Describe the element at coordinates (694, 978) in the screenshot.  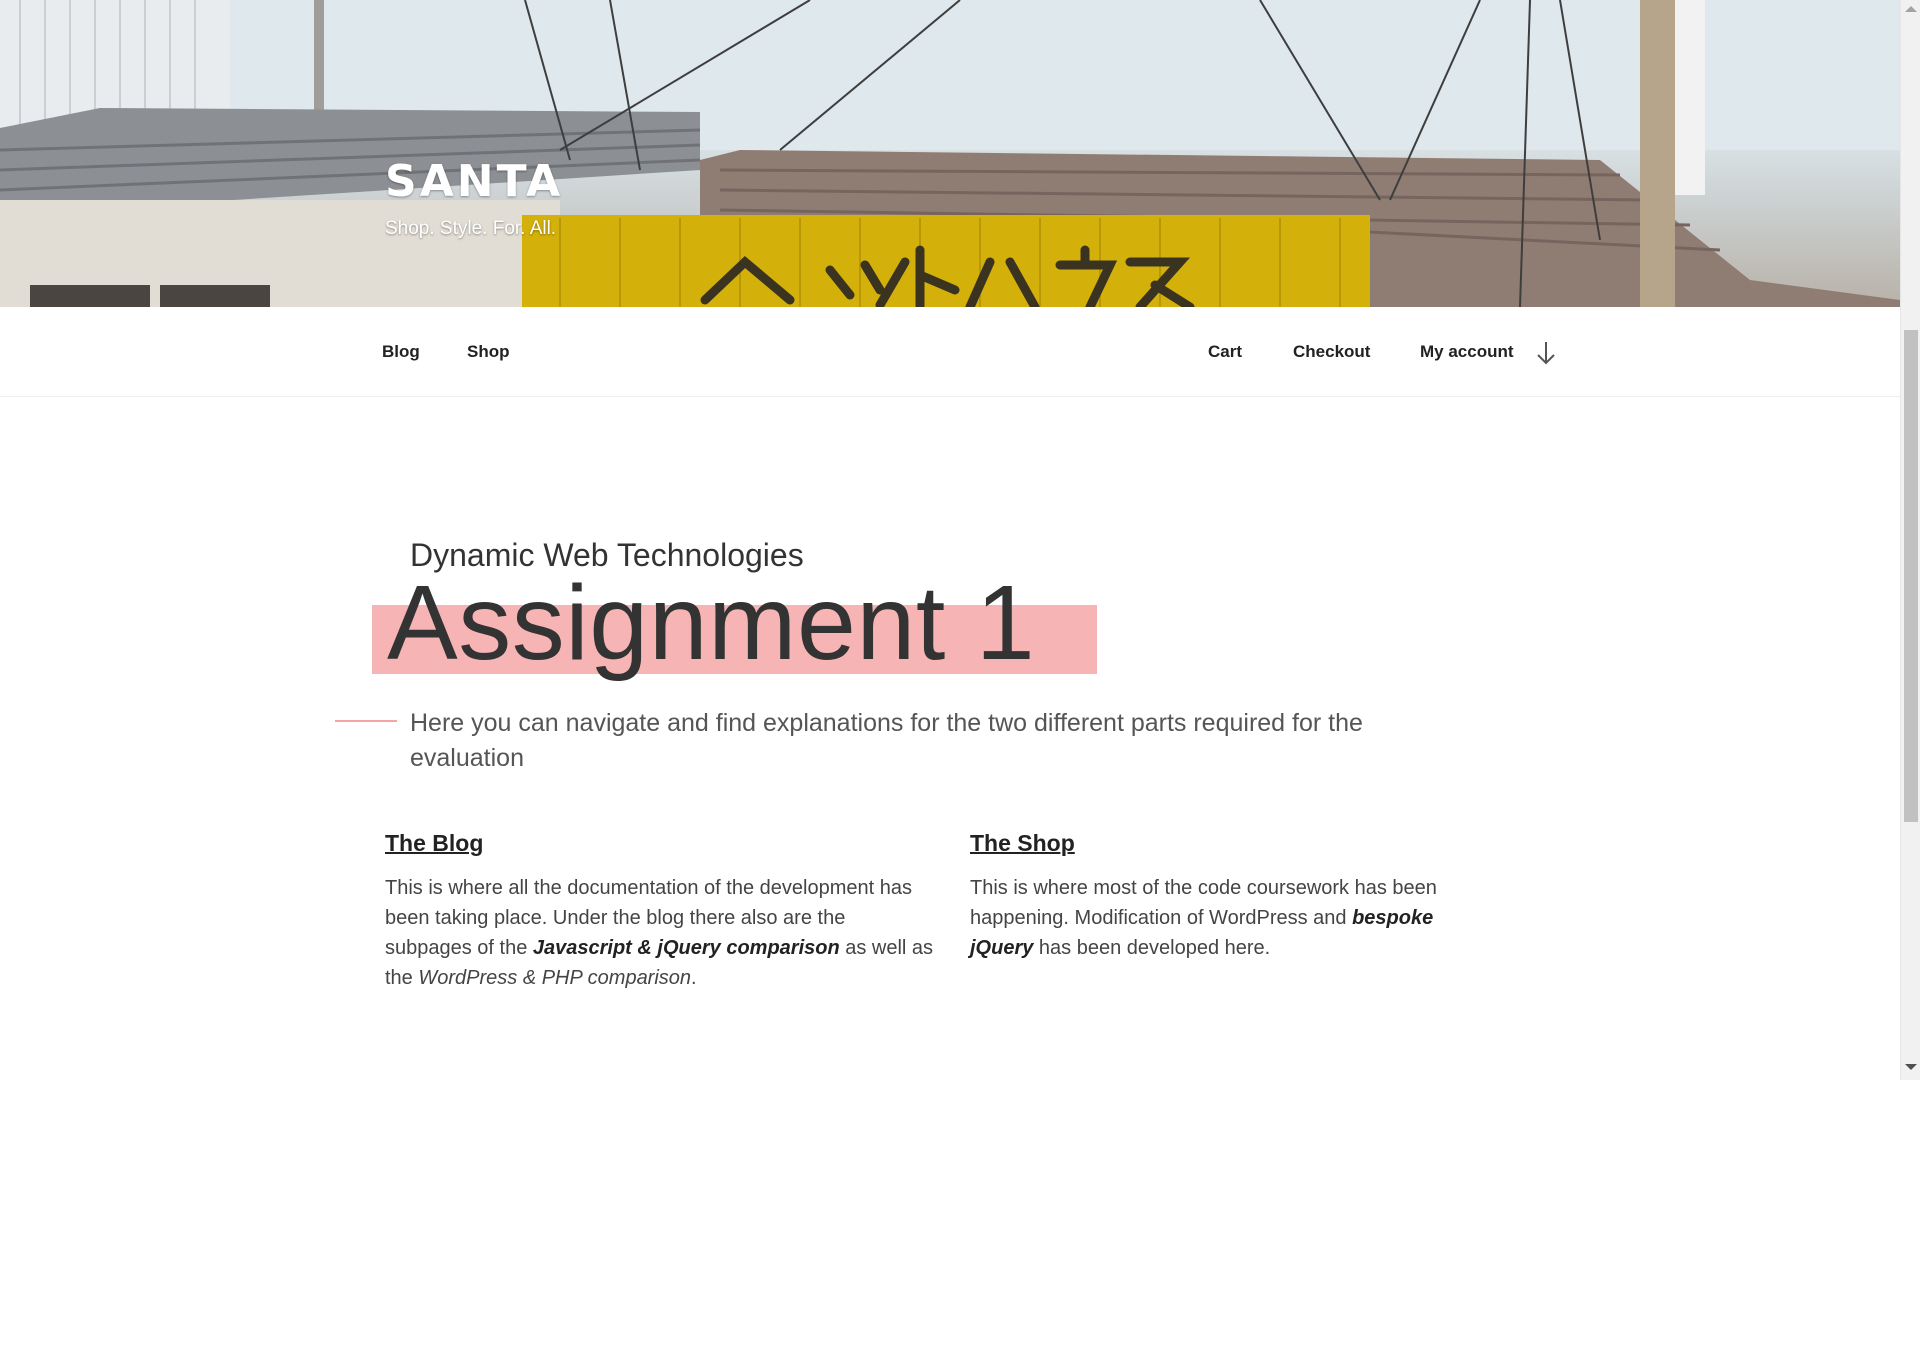
I see `blog-text-part: .` at that location.